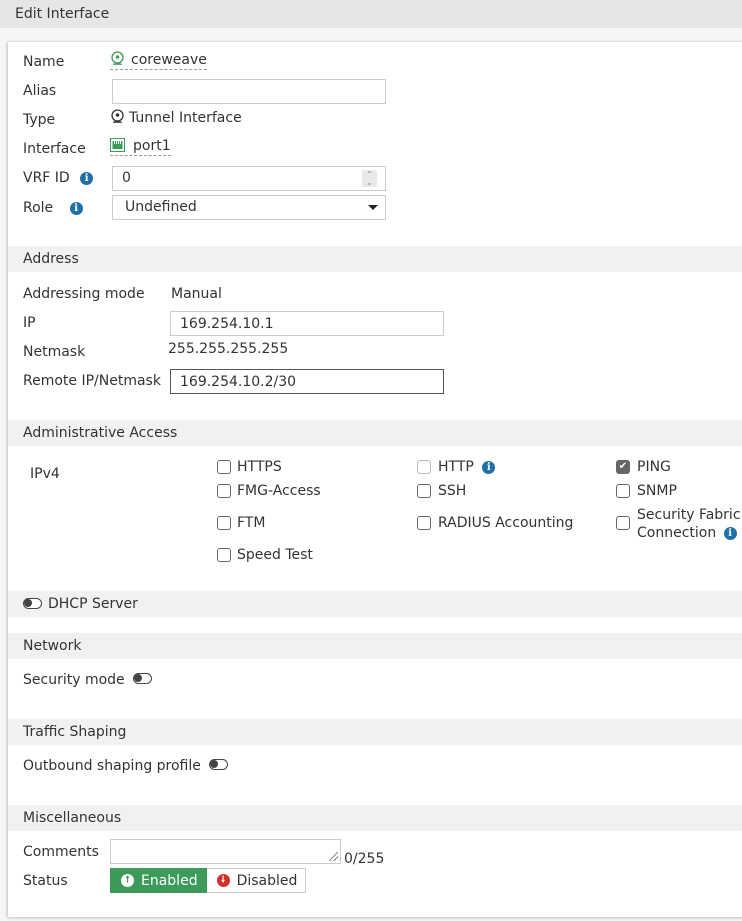 This screenshot has width=742, height=921. Describe the element at coordinates (38, 208) in the screenshot. I see `role-label-text: Role` at that location.